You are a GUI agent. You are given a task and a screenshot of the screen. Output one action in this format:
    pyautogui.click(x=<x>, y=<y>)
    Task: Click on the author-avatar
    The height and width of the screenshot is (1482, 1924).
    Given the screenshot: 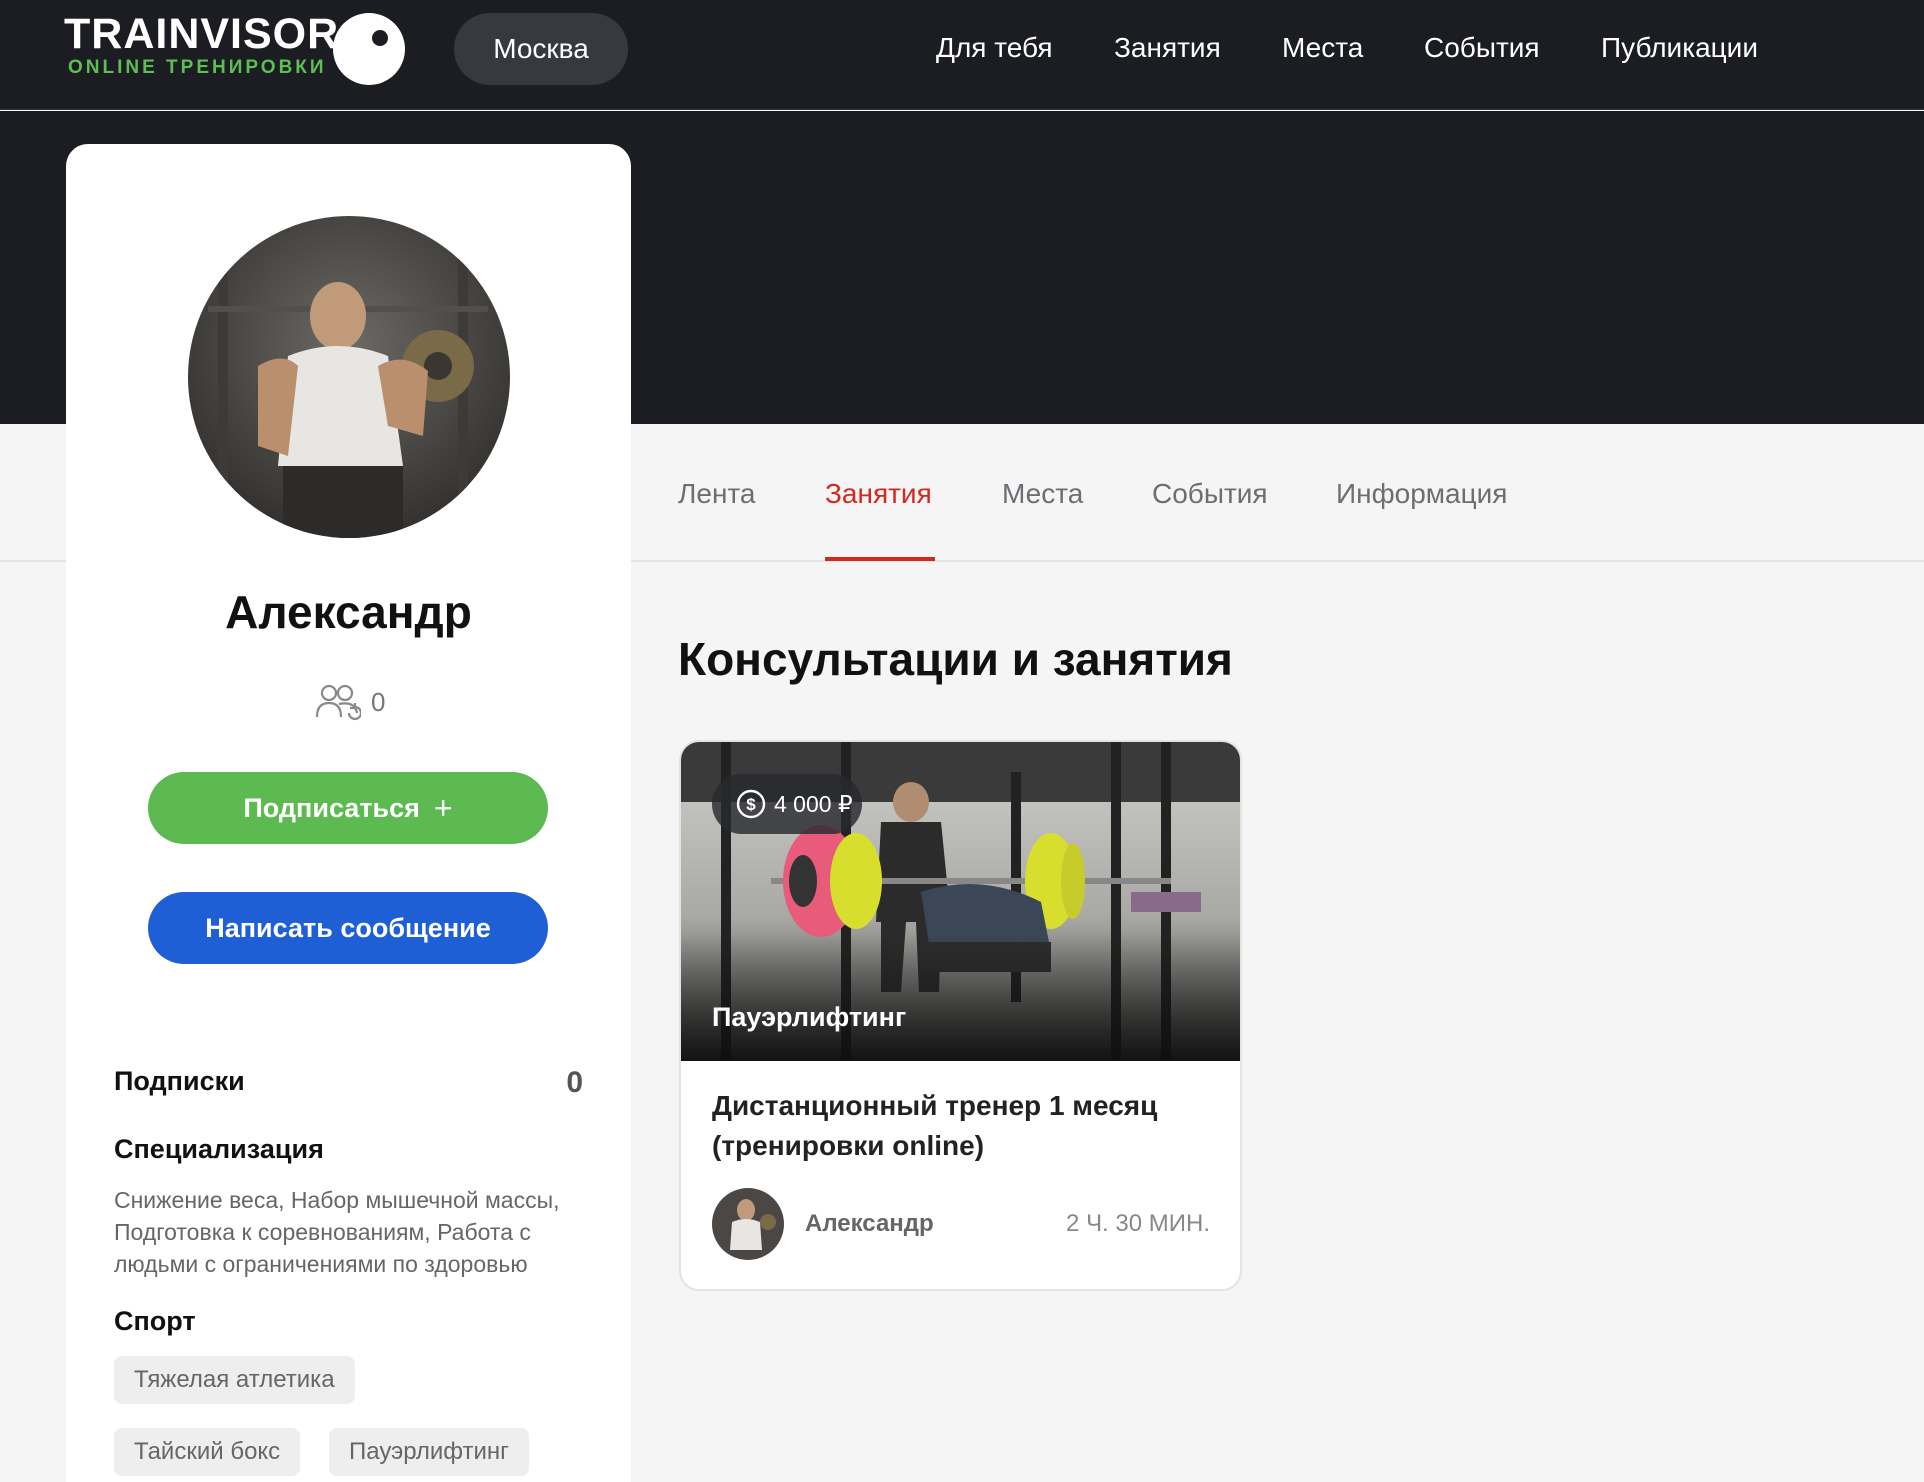 What is the action you would take?
    pyautogui.click(x=748, y=1224)
    